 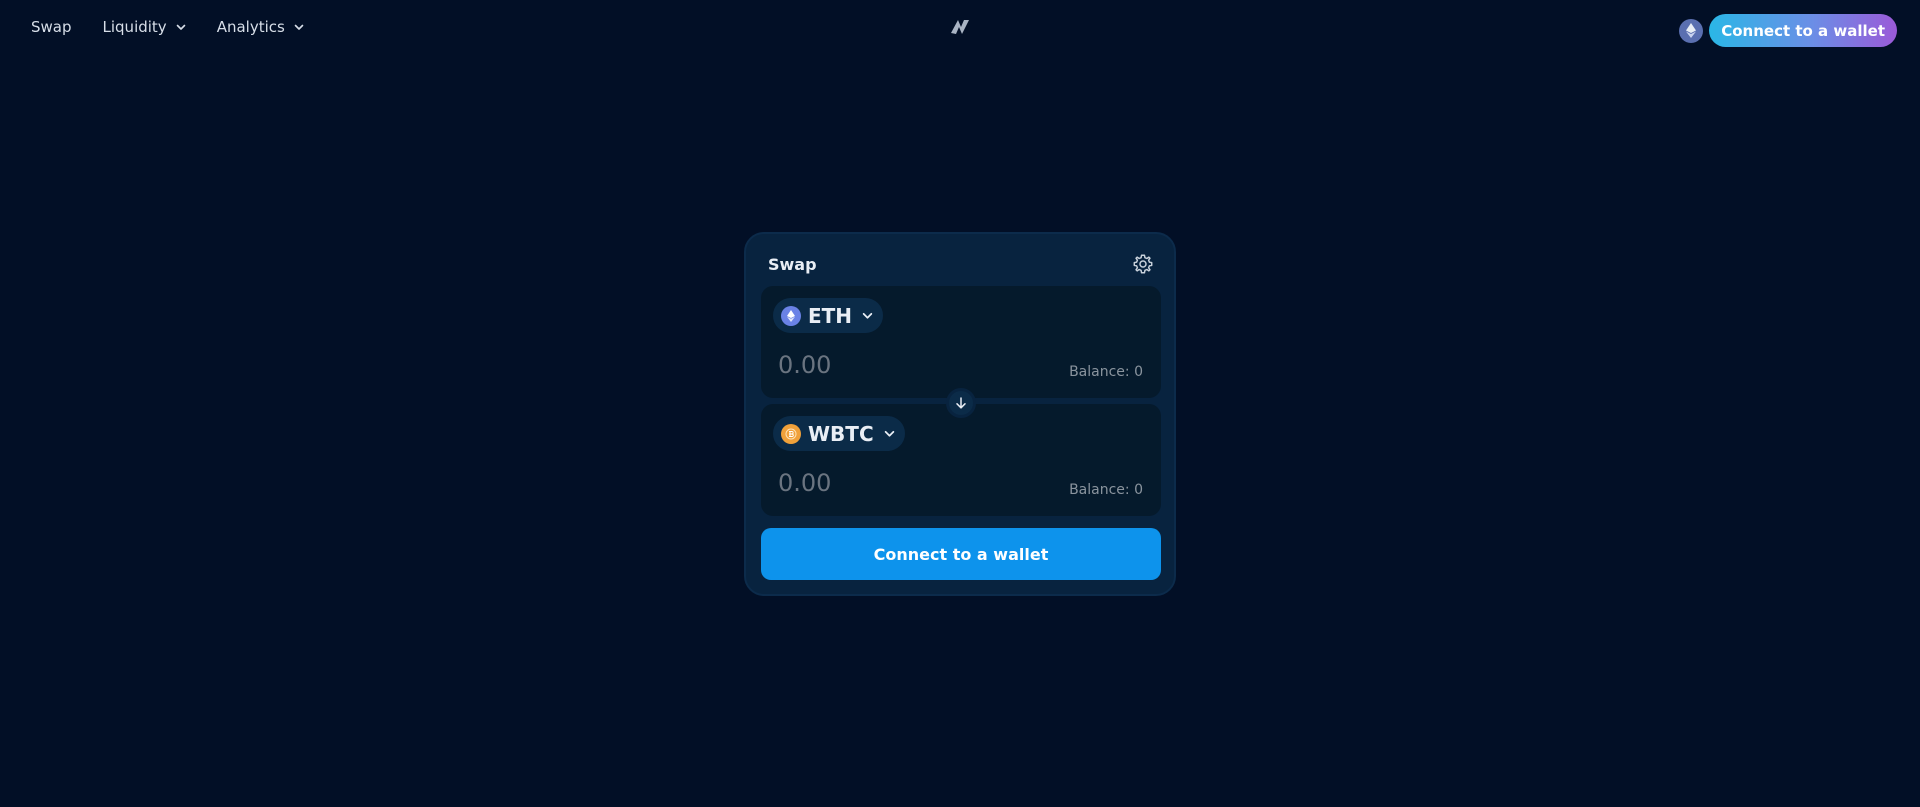 I want to click on swap-to-panel: WBTC Balance: 0, so click(x=961, y=460).